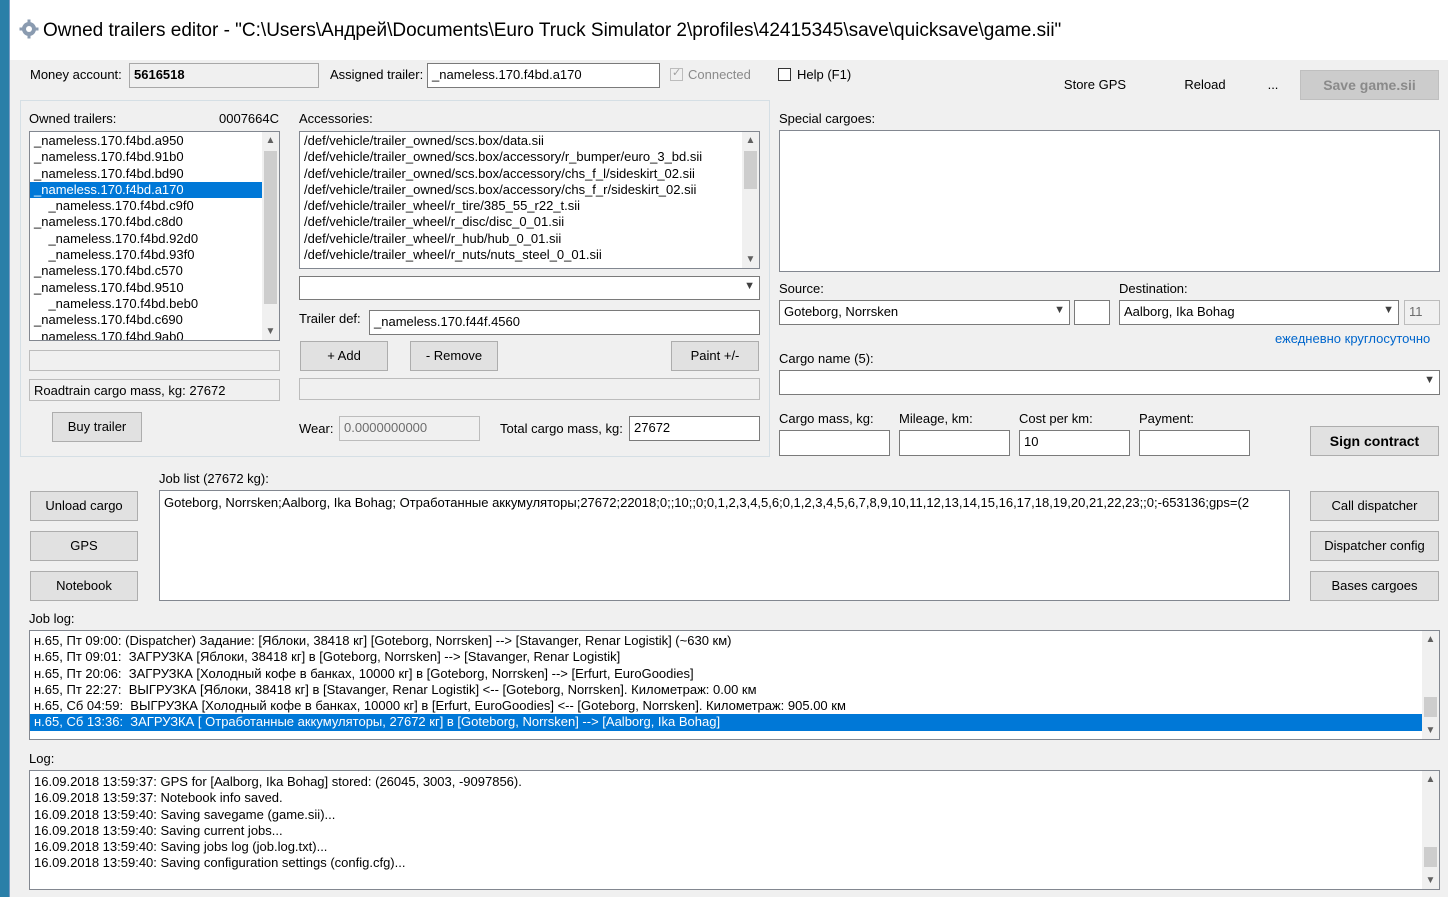 Image resolution: width=1448 pixels, height=897 pixels. Describe the element at coordinates (1074, 443) in the screenshot. I see `cost-field: 10` at that location.